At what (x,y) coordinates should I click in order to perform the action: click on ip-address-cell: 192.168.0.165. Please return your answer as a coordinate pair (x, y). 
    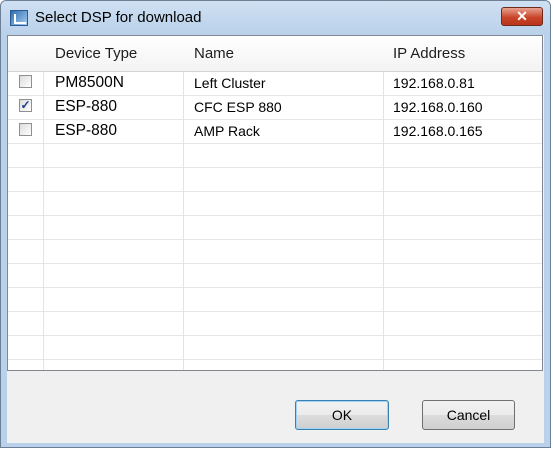
    Looking at the image, I should click on (438, 131).